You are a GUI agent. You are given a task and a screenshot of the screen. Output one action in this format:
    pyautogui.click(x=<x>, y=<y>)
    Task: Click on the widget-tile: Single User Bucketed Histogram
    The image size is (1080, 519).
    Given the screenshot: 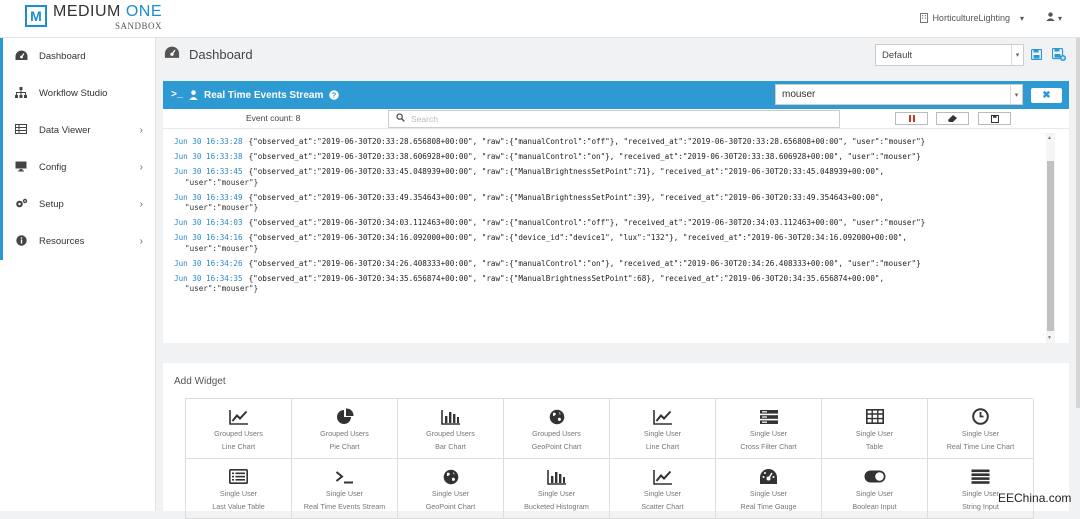 What is the action you would take?
    pyautogui.click(x=557, y=489)
    